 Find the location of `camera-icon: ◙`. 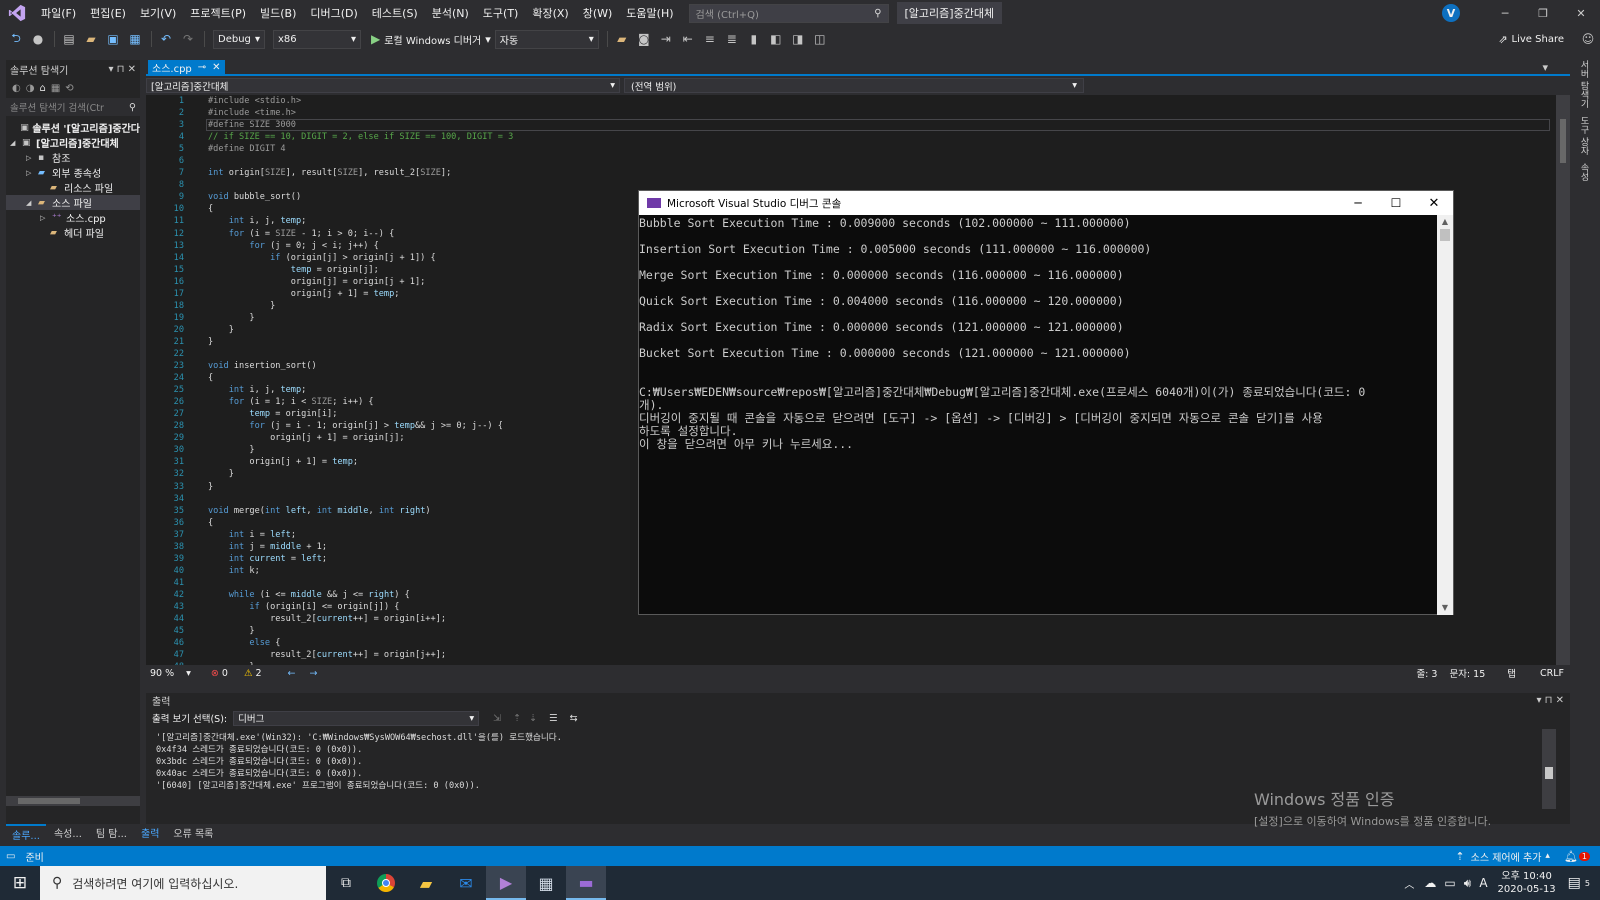

camera-icon: ◙ is located at coordinates (644, 39).